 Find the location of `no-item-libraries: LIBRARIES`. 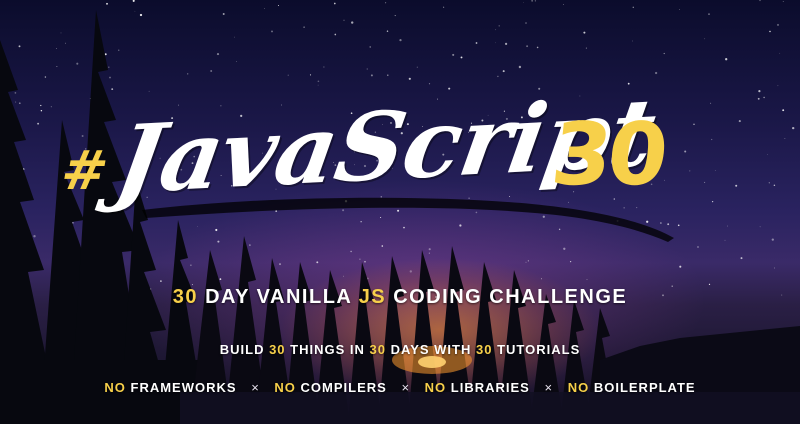

no-item-libraries: LIBRARIES is located at coordinates (490, 387).